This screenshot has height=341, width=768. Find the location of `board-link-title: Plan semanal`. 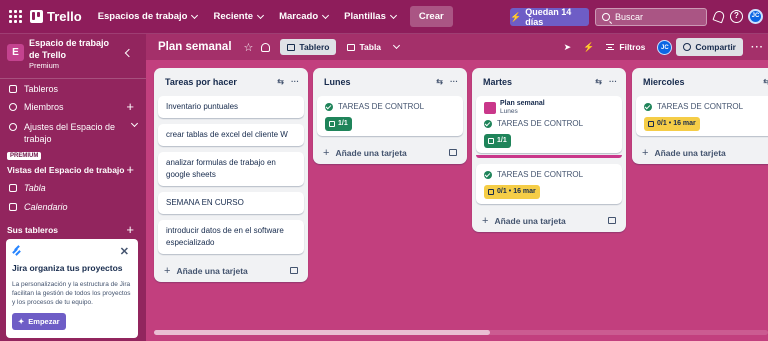

board-link-title: Plan semanal is located at coordinates (522, 103).